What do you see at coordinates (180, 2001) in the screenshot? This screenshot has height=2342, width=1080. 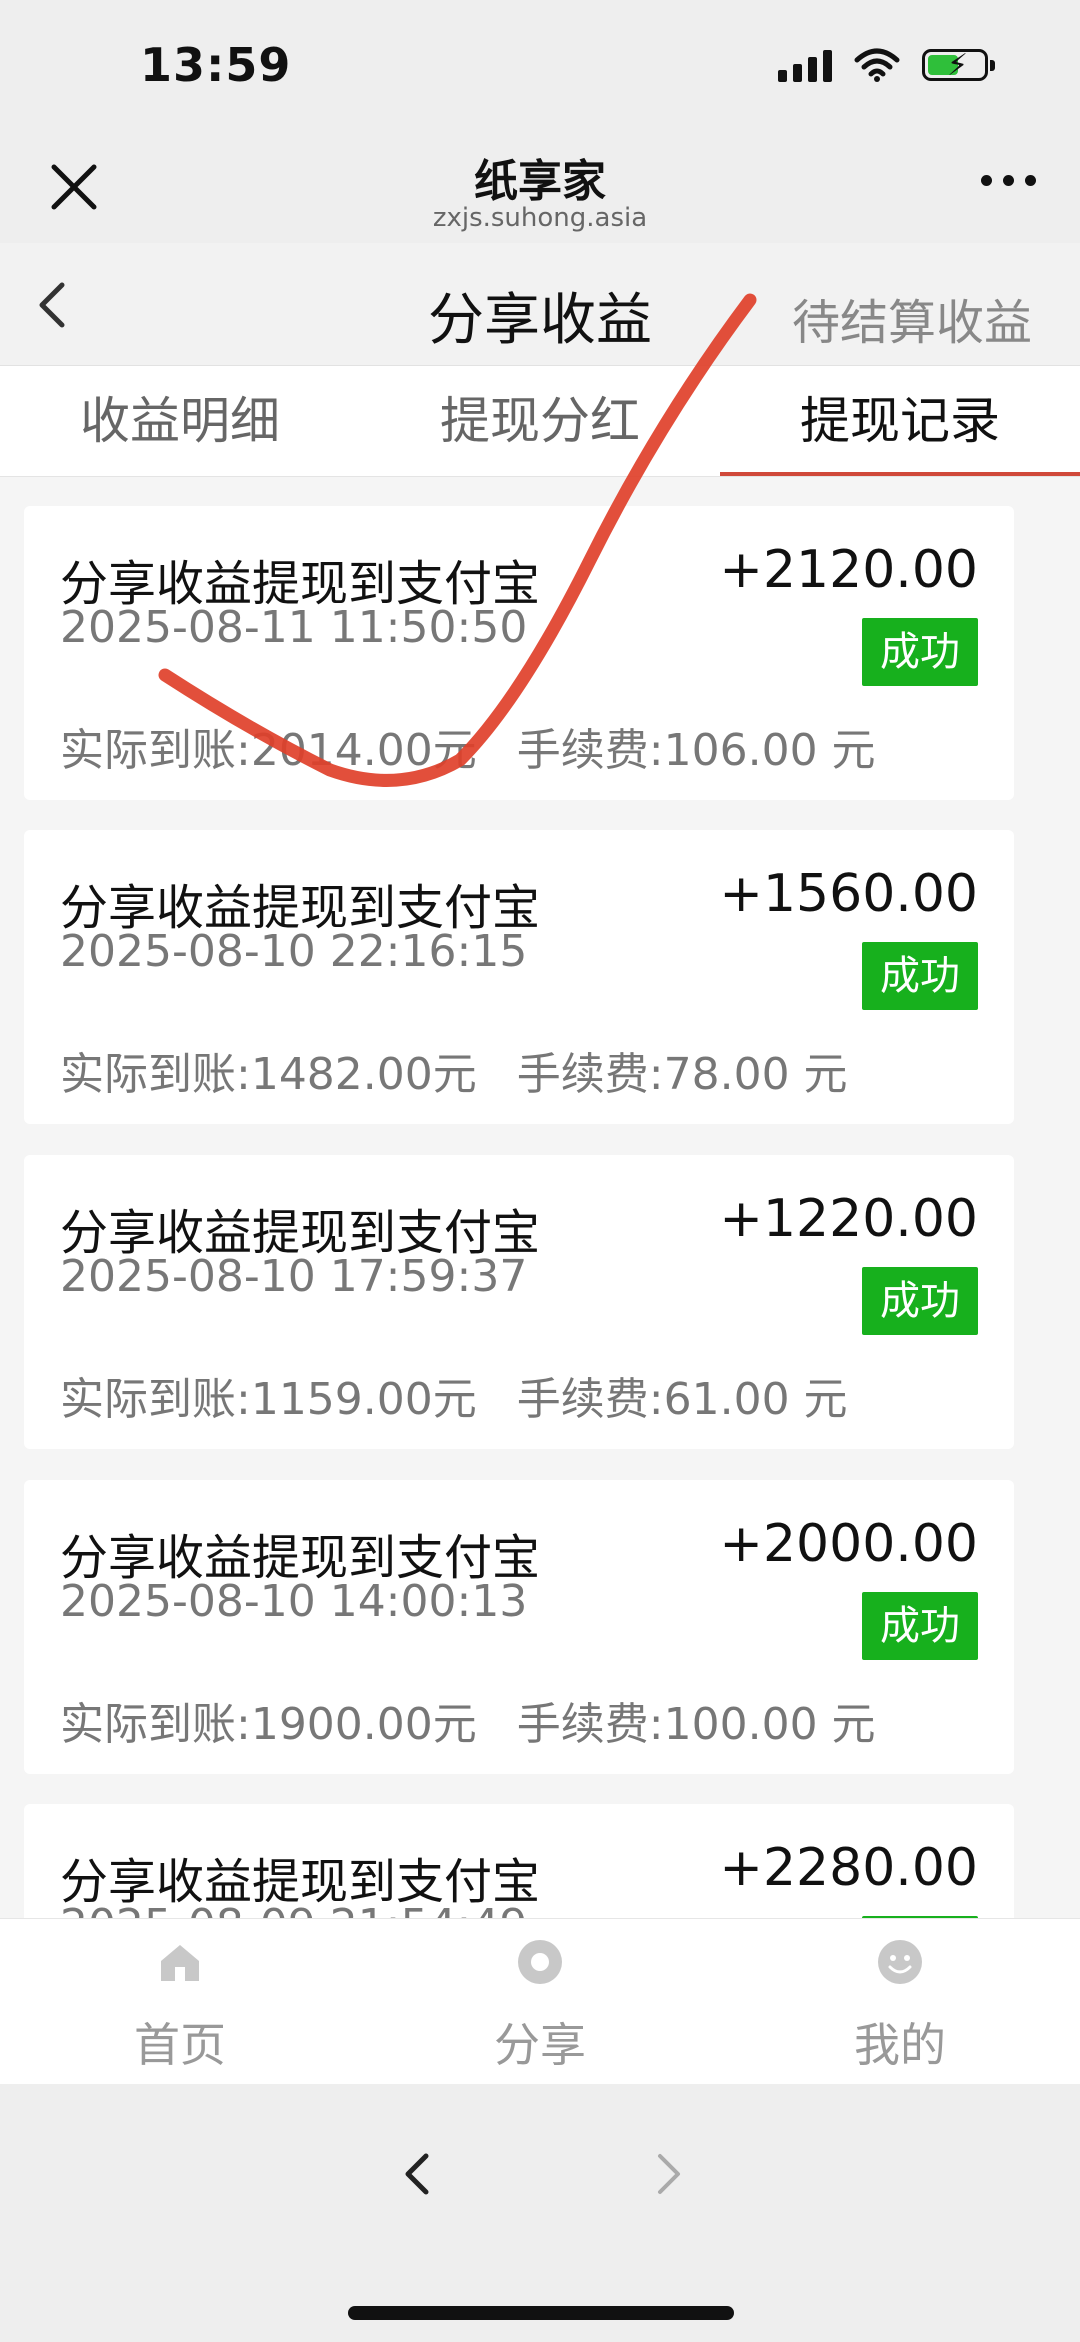 I see `nav-home: 首页` at bounding box center [180, 2001].